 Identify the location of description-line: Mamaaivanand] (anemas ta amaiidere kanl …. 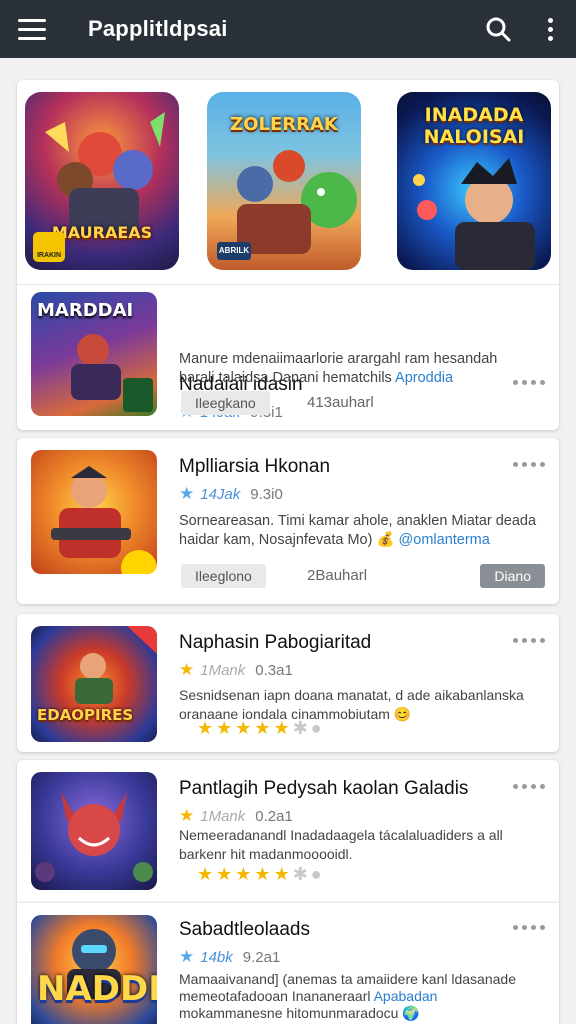
(347, 979).